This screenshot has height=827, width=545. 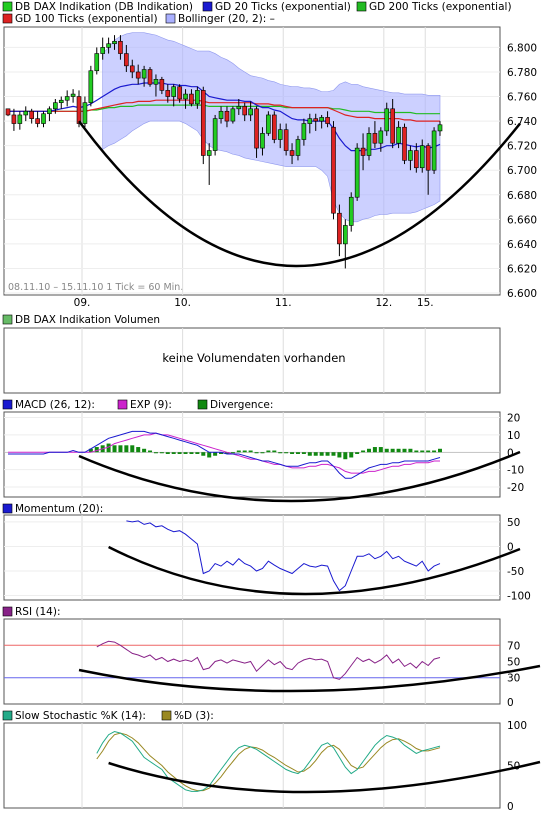 What do you see at coordinates (513, 418) in the screenshot?
I see `y-tick-label: 20` at bounding box center [513, 418].